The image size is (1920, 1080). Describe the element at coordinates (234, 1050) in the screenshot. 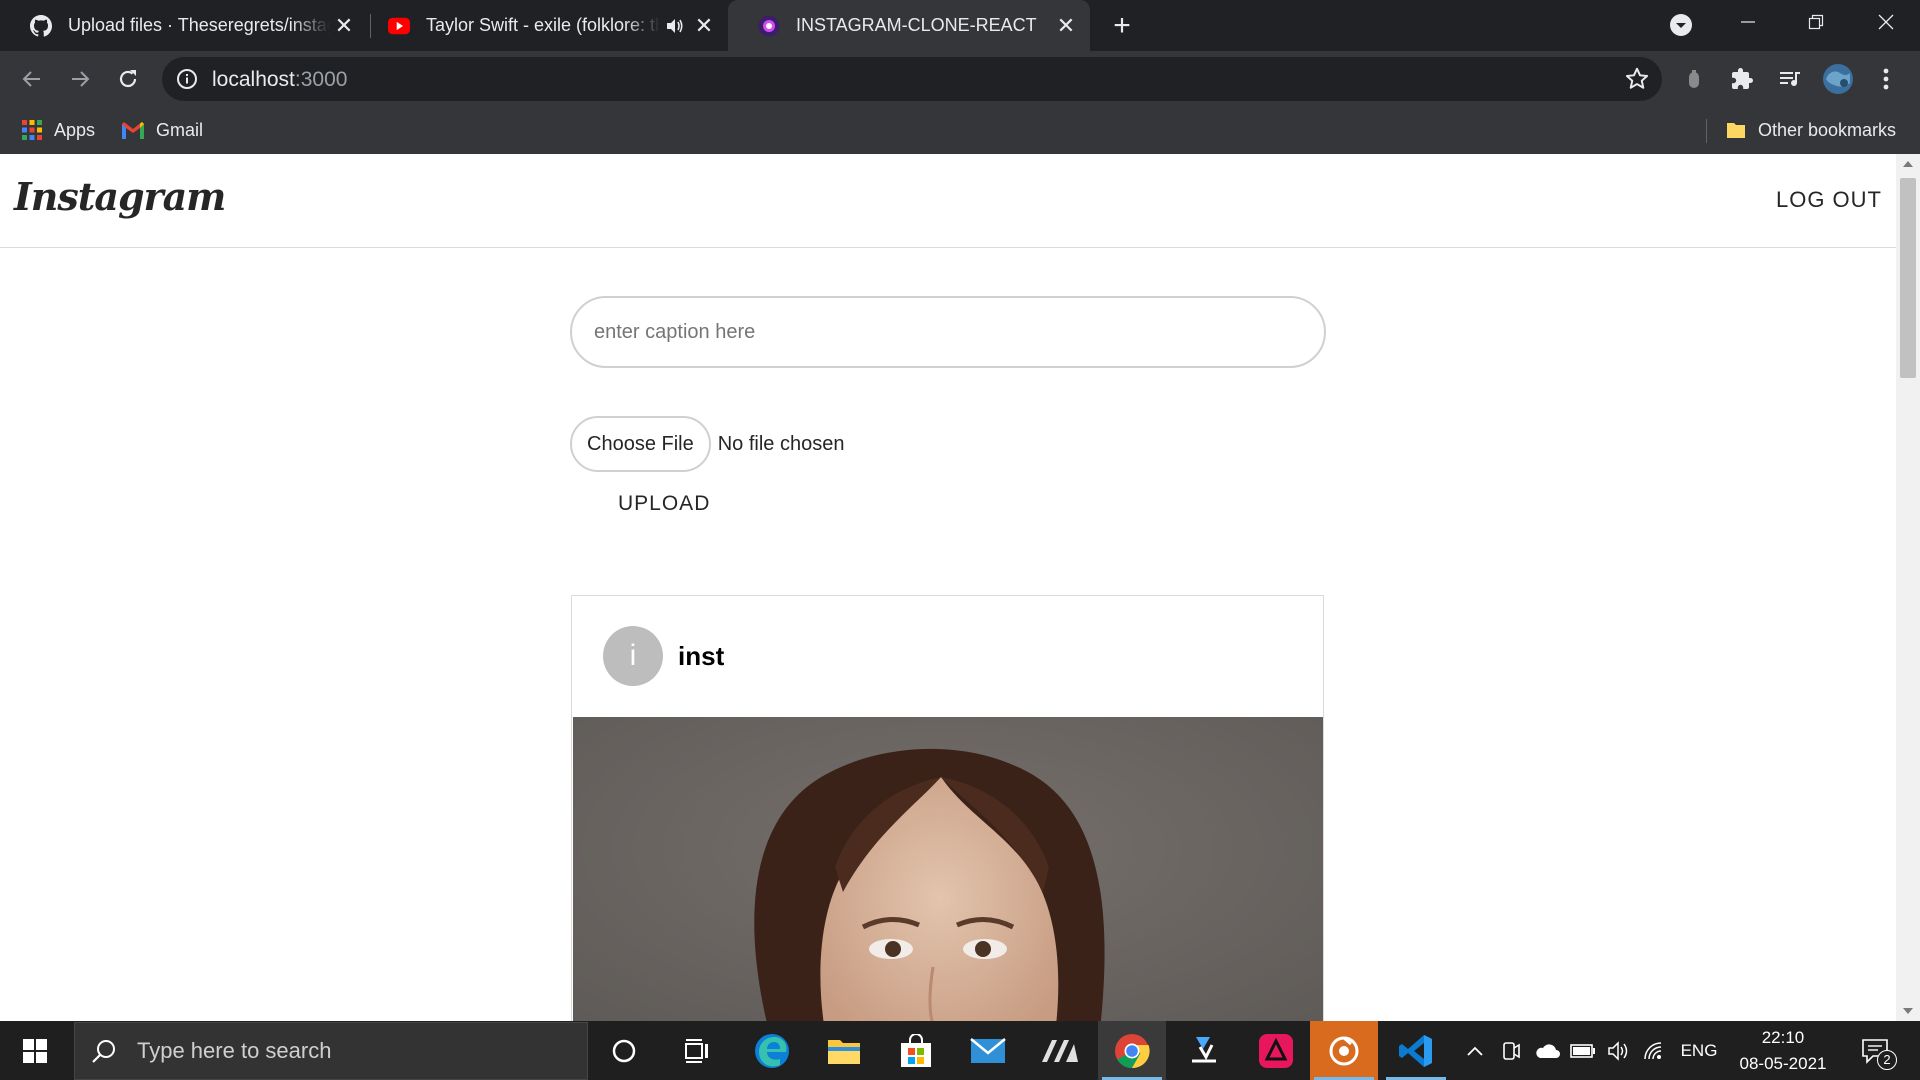

I see `search-placeholder: Type here to search` at that location.